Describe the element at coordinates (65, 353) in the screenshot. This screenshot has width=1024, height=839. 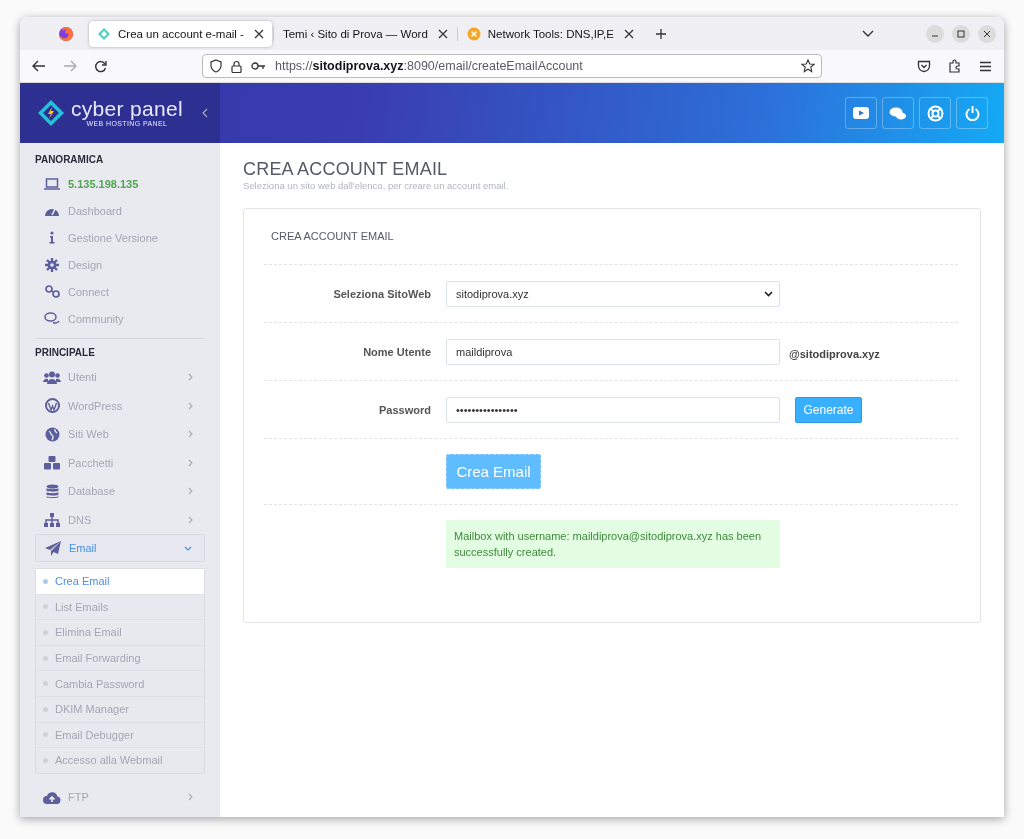
I see `section-heading: PRINCIPALE` at that location.